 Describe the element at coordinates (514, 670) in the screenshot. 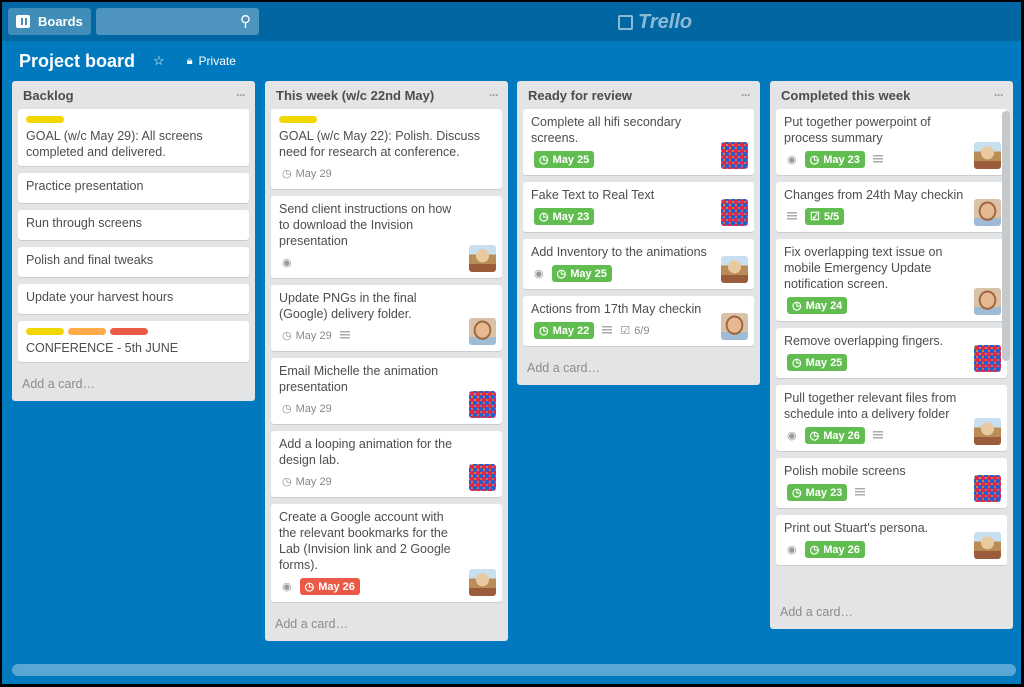

I see `horizontal-scrollbar` at that location.